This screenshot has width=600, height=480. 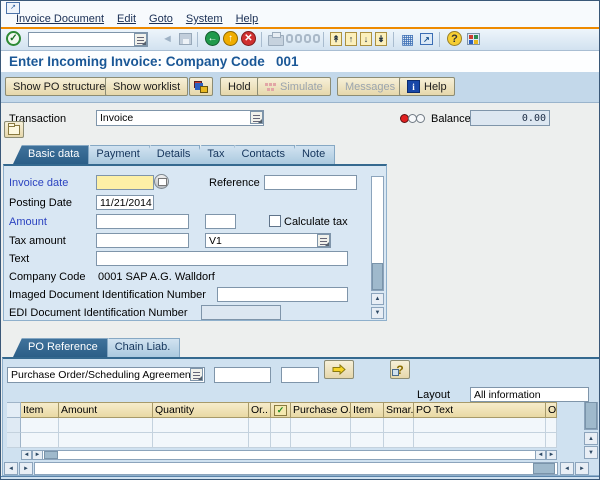 I want to click on last-page-icon: ↡, so click(x=381, y=39).